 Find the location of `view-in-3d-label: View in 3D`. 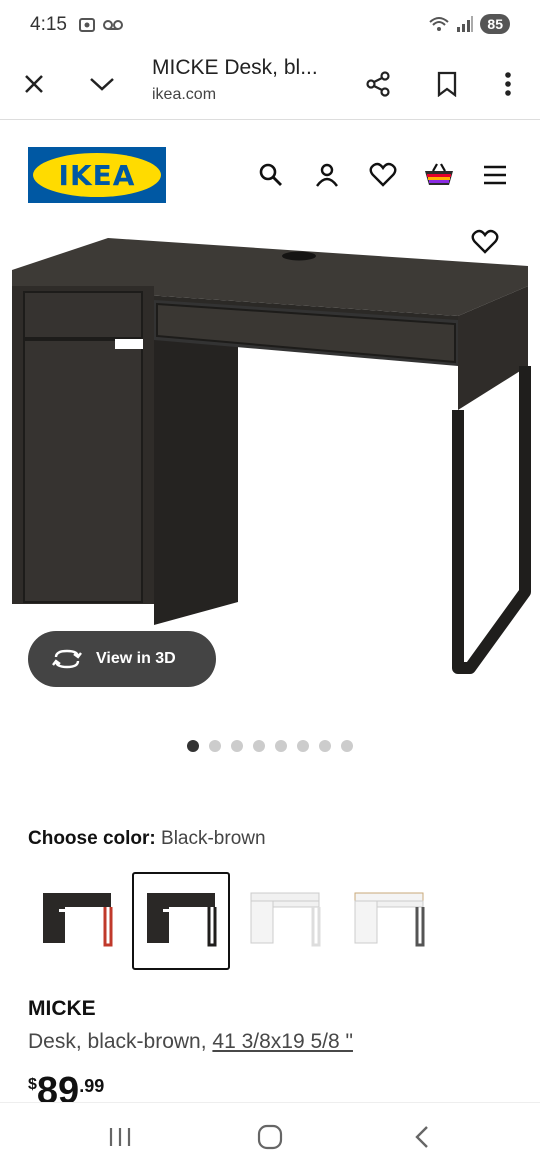

view-in-3d-label: View in 3D is located at coordinates (136, 658).